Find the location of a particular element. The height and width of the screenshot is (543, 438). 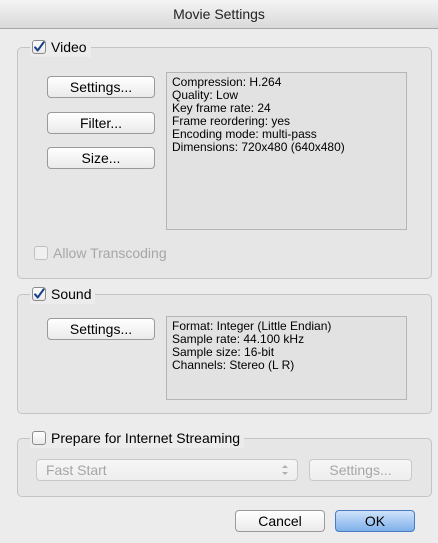

window-title: Movie Settings is located at coordinates (219, 14).